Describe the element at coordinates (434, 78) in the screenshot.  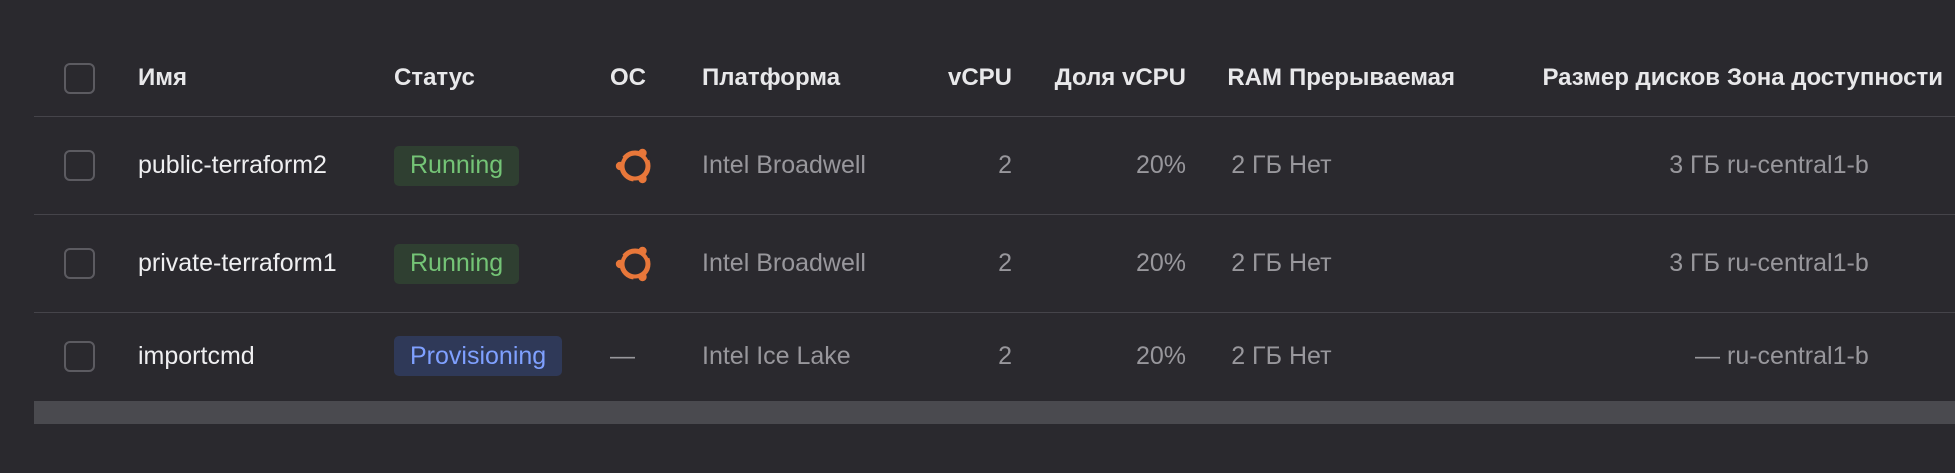
I see `column-header-status: Статус` at that location.